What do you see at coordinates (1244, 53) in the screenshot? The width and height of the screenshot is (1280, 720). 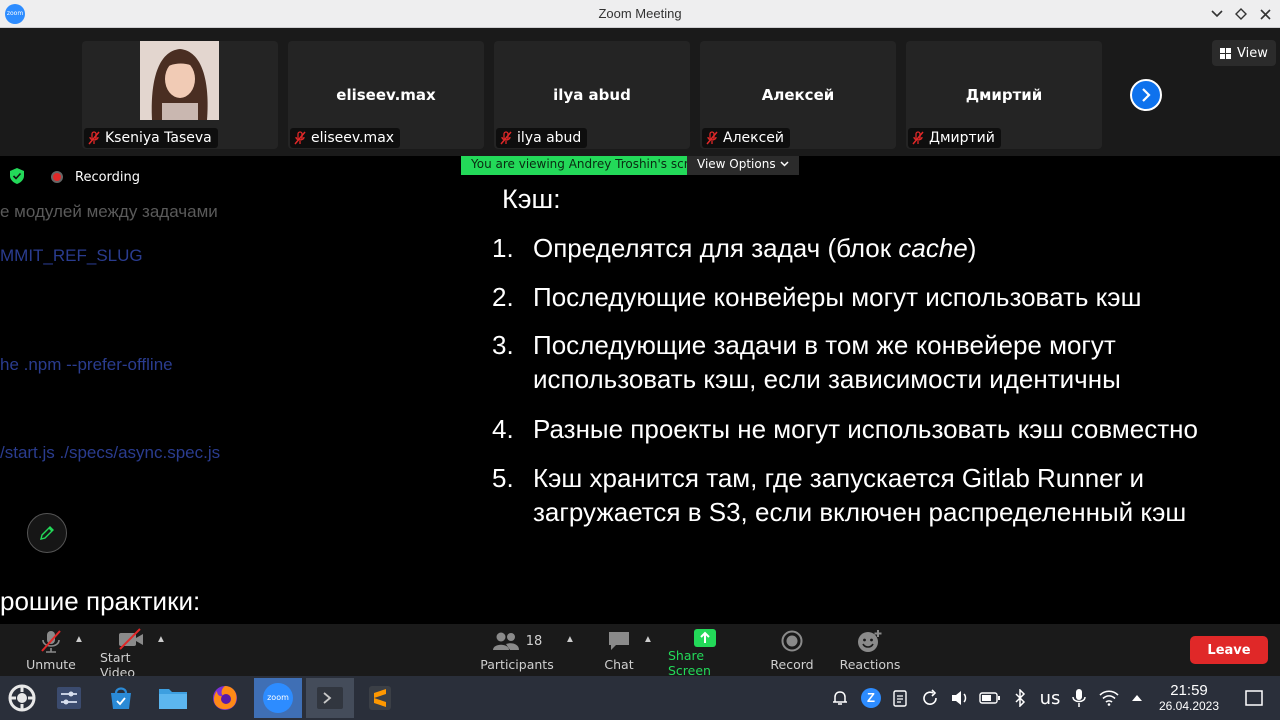 I see `view-button: View` at bounding box center [1244, 53].